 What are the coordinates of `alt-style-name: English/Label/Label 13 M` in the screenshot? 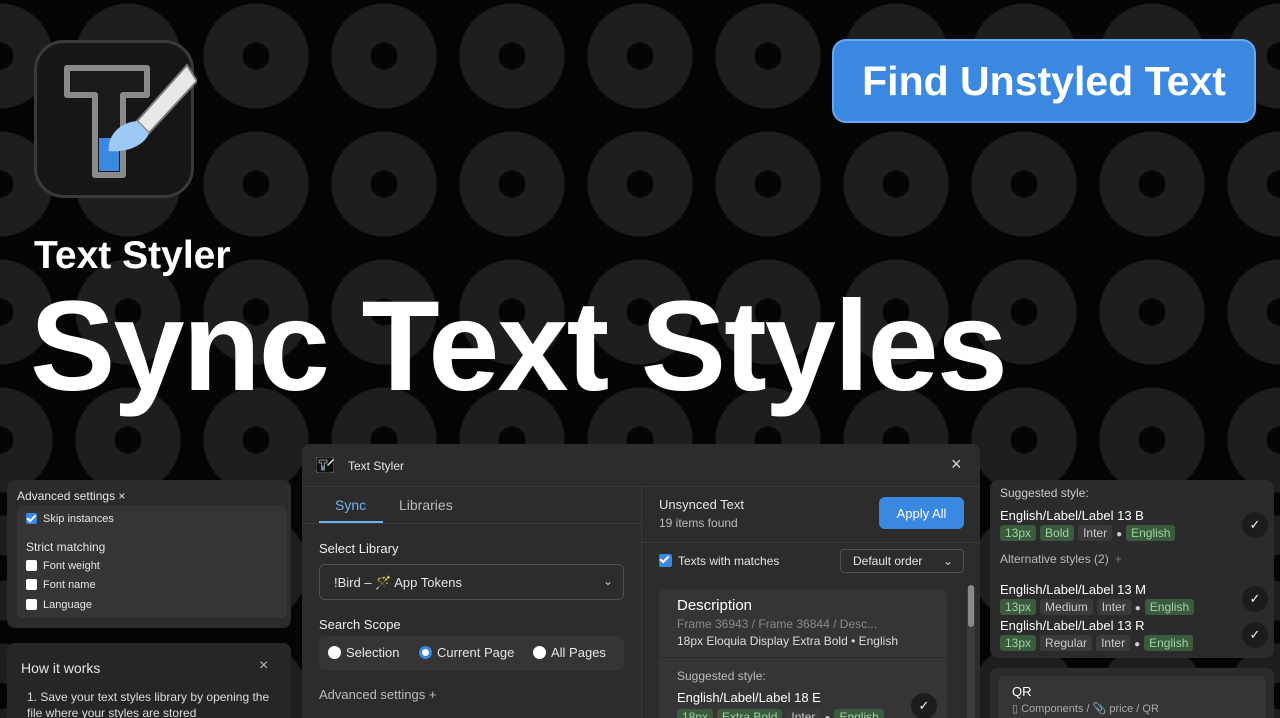 It's located at (1073, 589).